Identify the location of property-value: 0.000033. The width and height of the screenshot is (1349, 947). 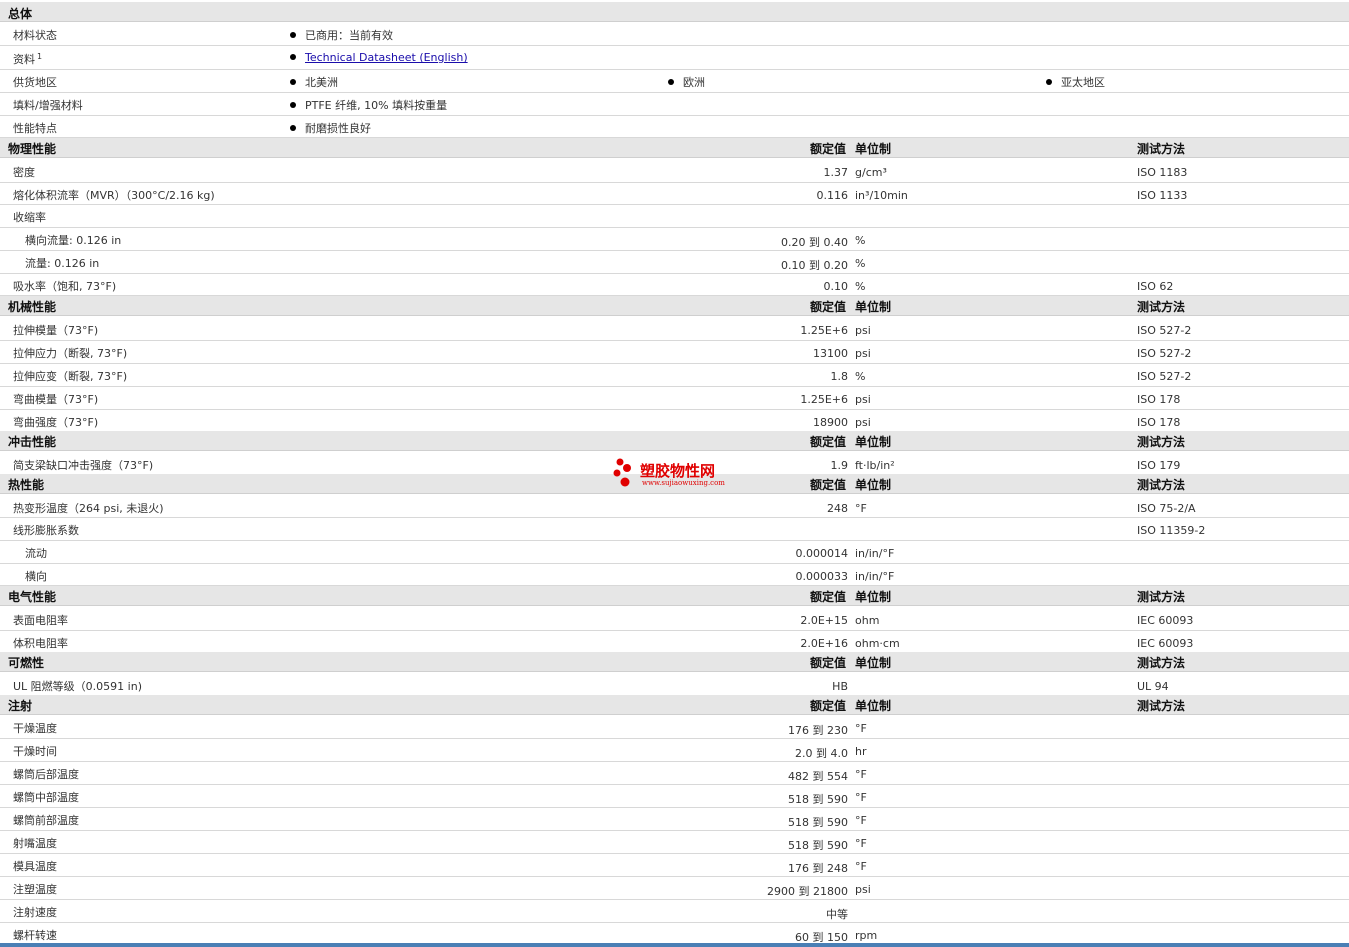
(822, 576).